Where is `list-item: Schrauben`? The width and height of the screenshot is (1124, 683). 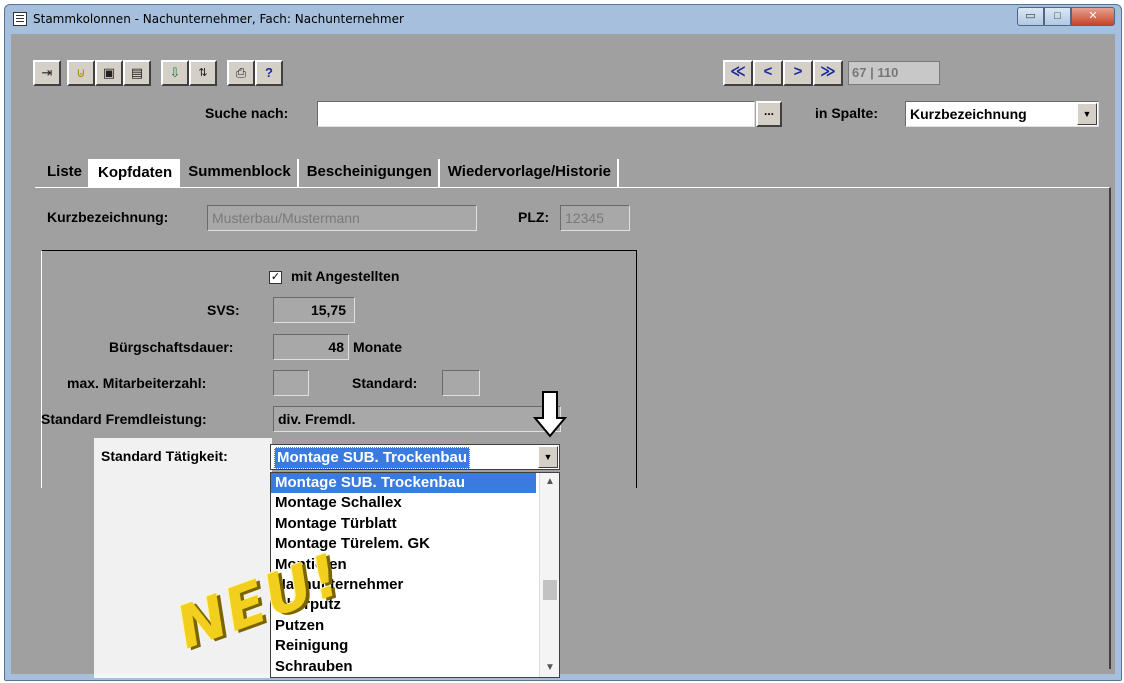 list-item: Schrauben is located at coordinates (415, 667).